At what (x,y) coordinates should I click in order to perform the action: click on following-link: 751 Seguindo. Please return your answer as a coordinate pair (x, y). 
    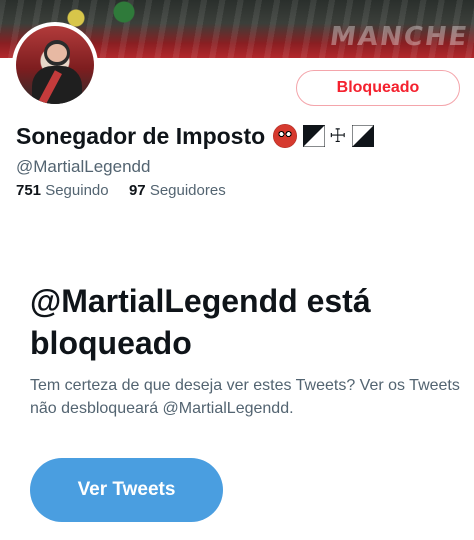
    Looking at the image, I should click on (64, 190).